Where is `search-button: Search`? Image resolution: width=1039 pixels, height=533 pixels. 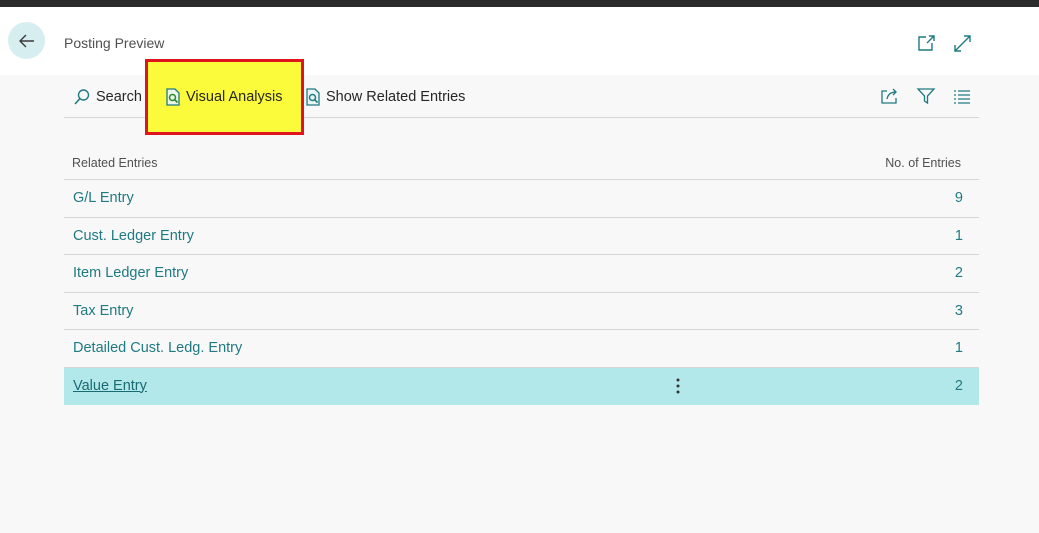 search-button: Search is located at coordinates (107, 97).